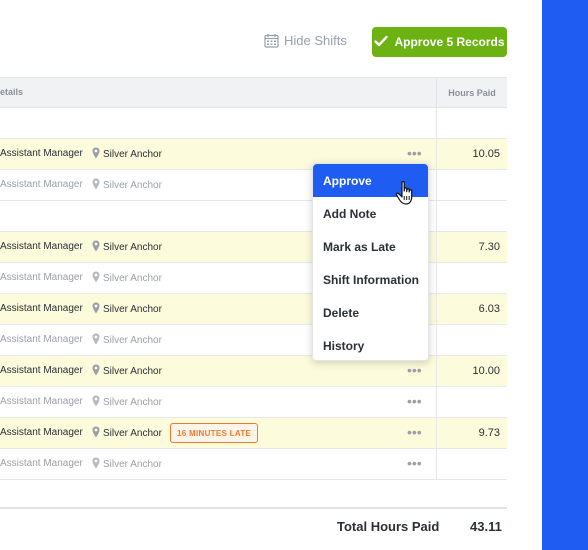 This screenshot has height=550, width=588. What do you see at coordinates (489, 433) in the screenshot?
I see `hours-paid-value: 9.73` at bounding box center [489, 433].